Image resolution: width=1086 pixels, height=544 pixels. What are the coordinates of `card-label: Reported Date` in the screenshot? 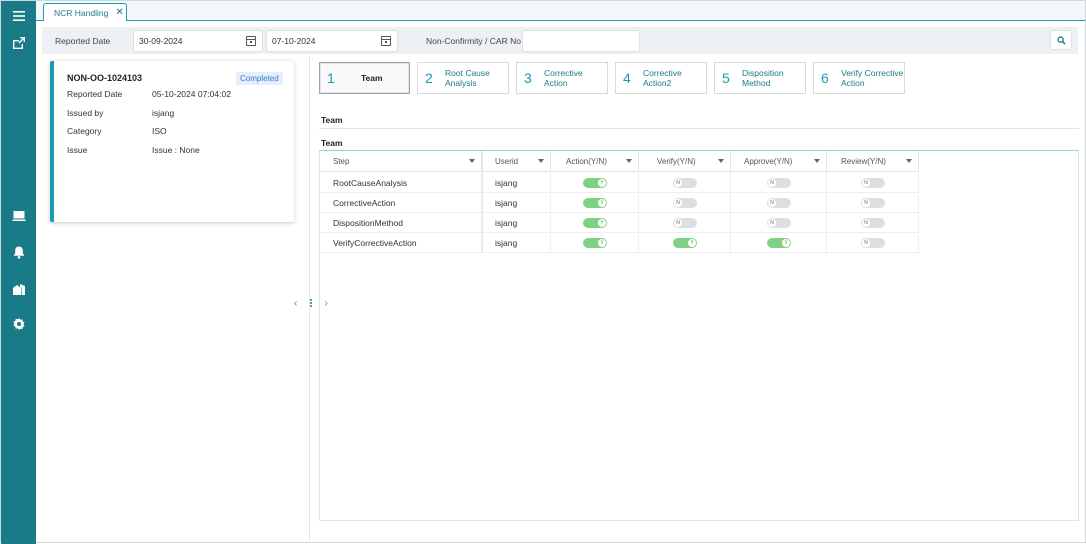 It's located at (95, 94).